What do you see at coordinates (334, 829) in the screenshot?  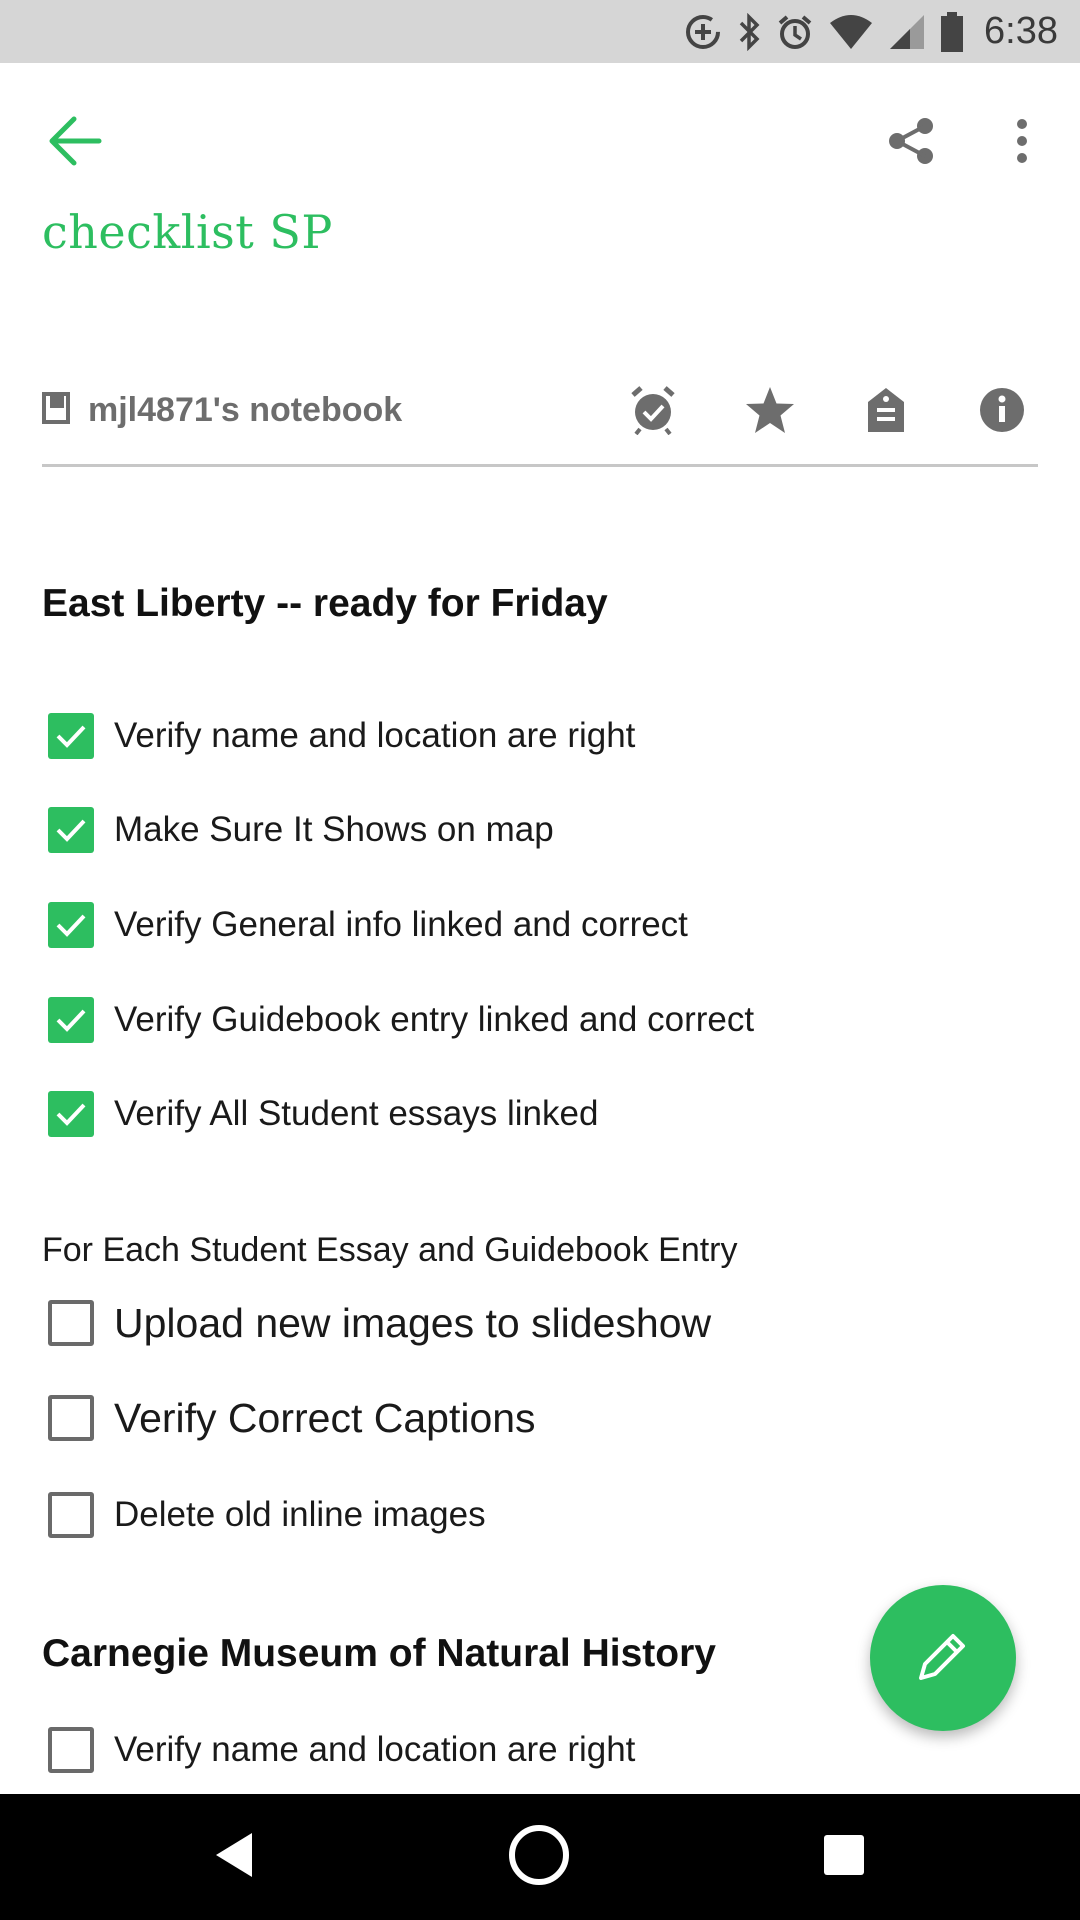 I see `checklist-item-label: Make Sure It Shows on map` at bounding box center [334, 829].